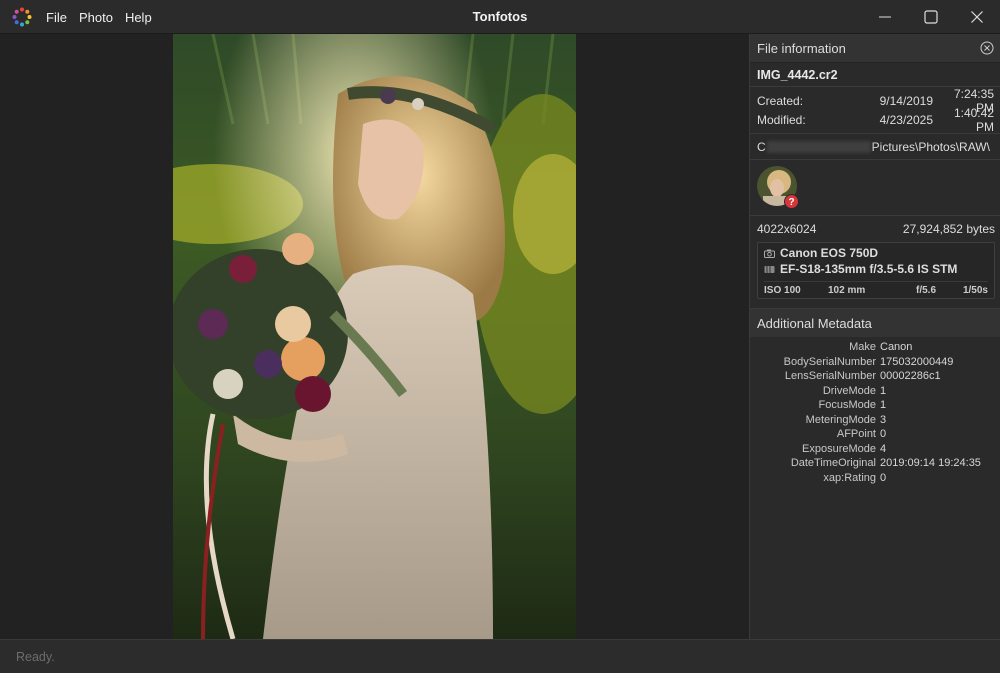 The width and height of the screenshot is (1000, 673). What do you see at coordinates (973, 119) in the screenshot?
I see `modified-time: 1:40:42 PM` at bounding box center [973, 119].